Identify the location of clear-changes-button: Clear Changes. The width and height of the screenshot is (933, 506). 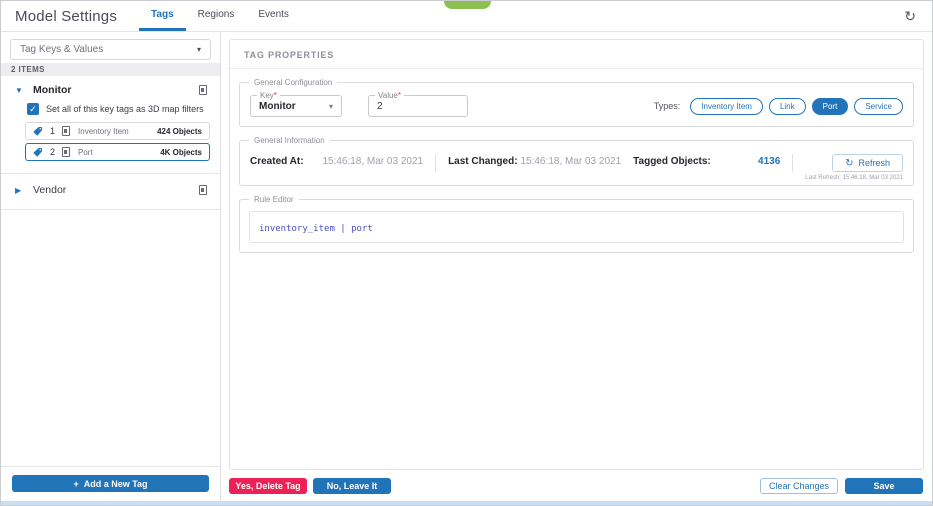
(798, 485).